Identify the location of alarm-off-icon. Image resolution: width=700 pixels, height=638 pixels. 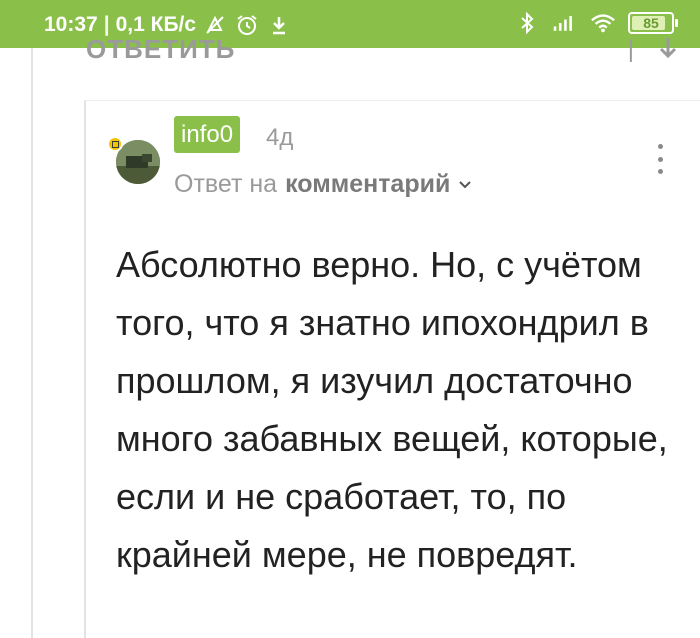
(215, 25).